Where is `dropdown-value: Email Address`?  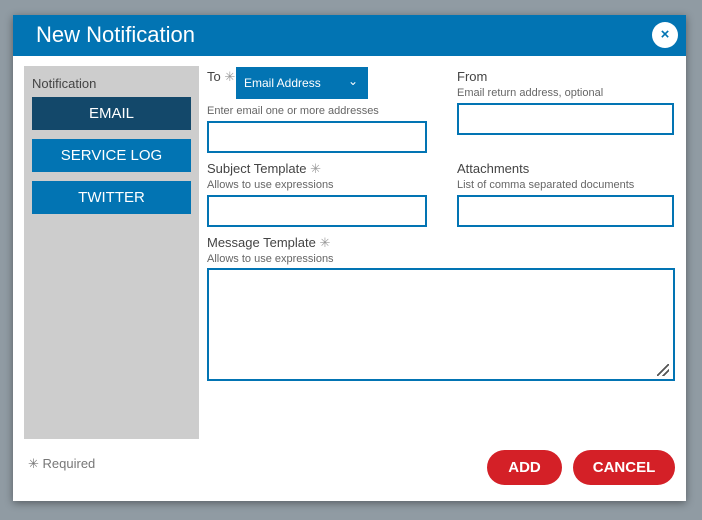 dropdown-value: Email Address is located at coordinates (282, 83).